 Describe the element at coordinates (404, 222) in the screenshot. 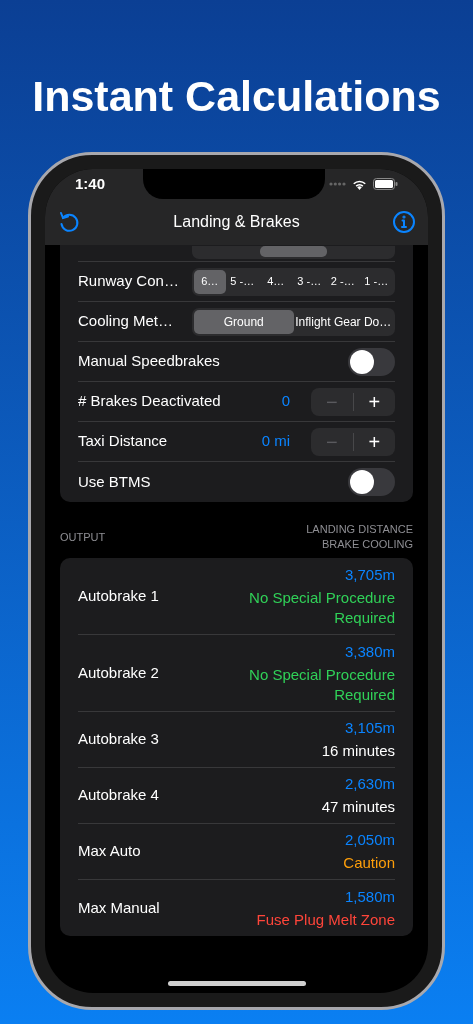

I see `info-icon` at that location.